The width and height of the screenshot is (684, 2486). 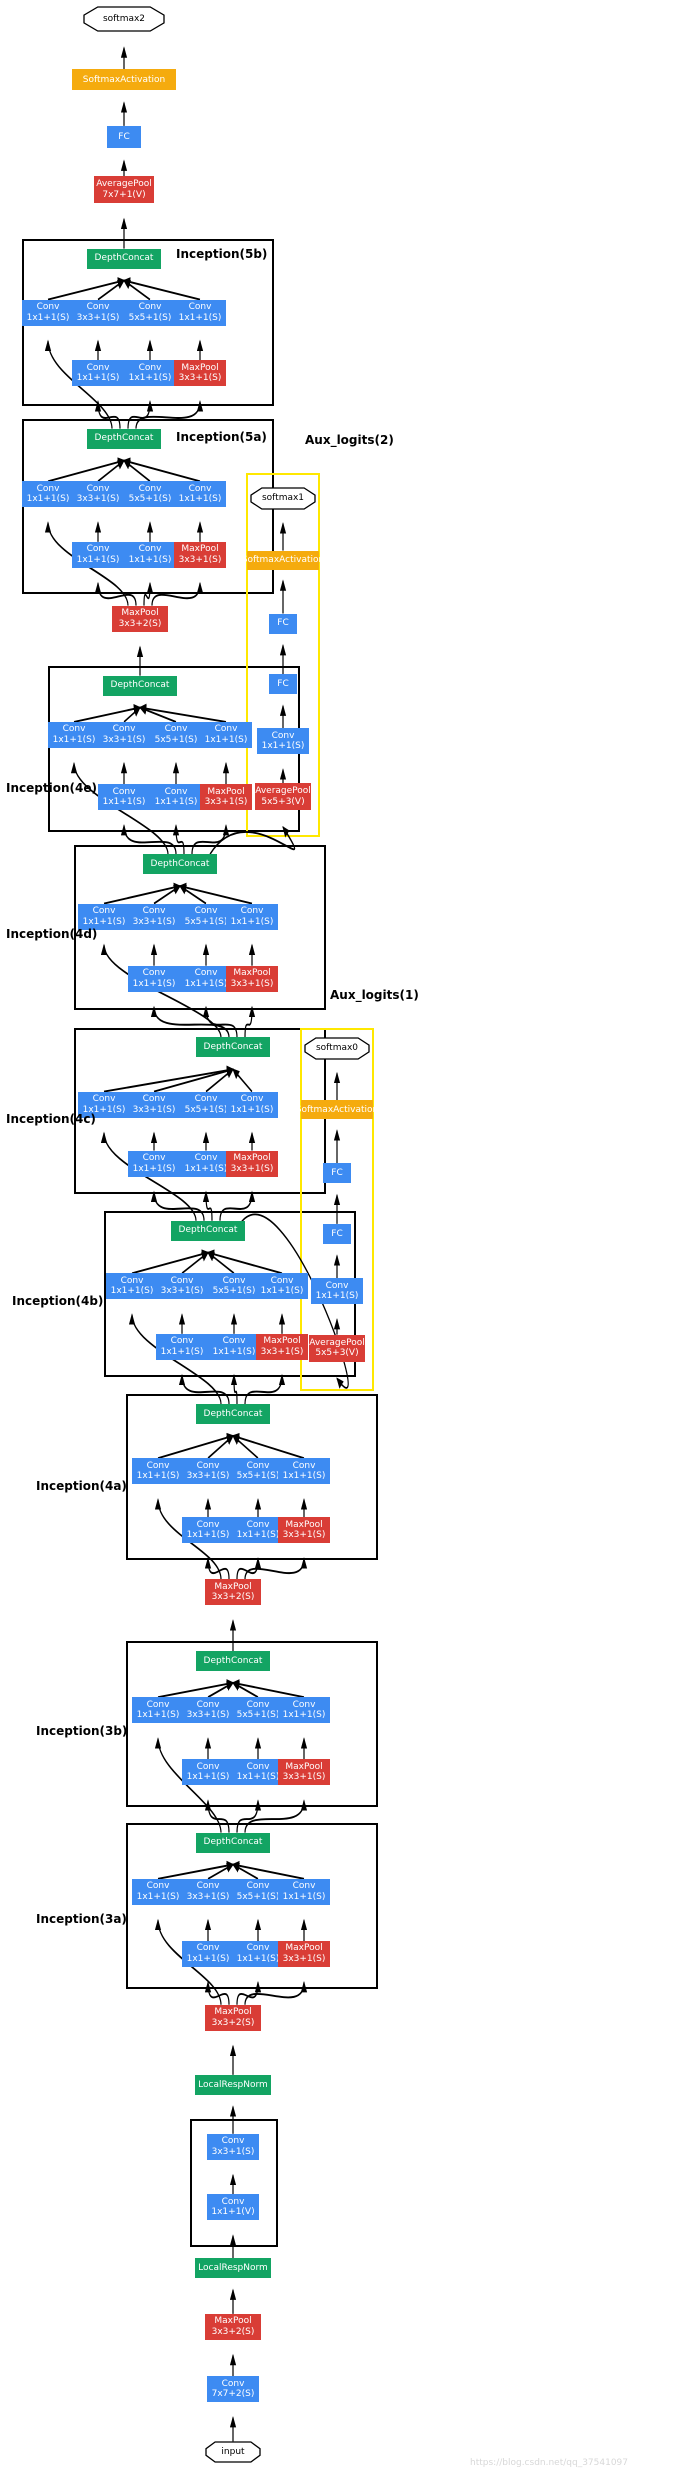 What do you see at coordinates (233, 2207) in the screenshot?
I see `conv-1x1-stem: Conv 1x1+1(V)` at bounding box center [233, 2207].